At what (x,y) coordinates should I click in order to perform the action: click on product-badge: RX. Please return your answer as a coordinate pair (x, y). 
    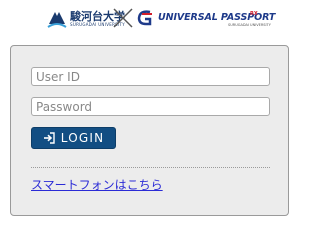
    Looking at the image, I should click on (254, 14).